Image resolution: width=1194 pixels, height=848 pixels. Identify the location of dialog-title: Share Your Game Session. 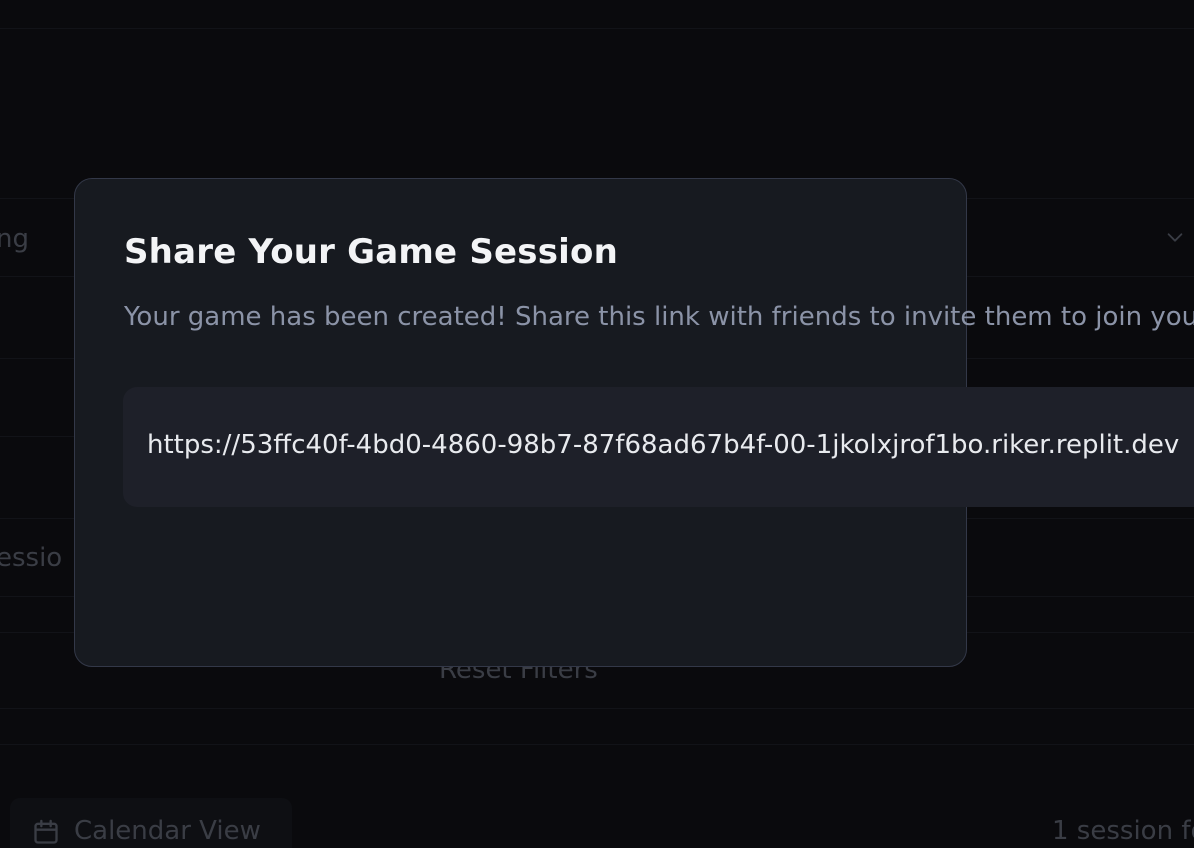
(371, 252).